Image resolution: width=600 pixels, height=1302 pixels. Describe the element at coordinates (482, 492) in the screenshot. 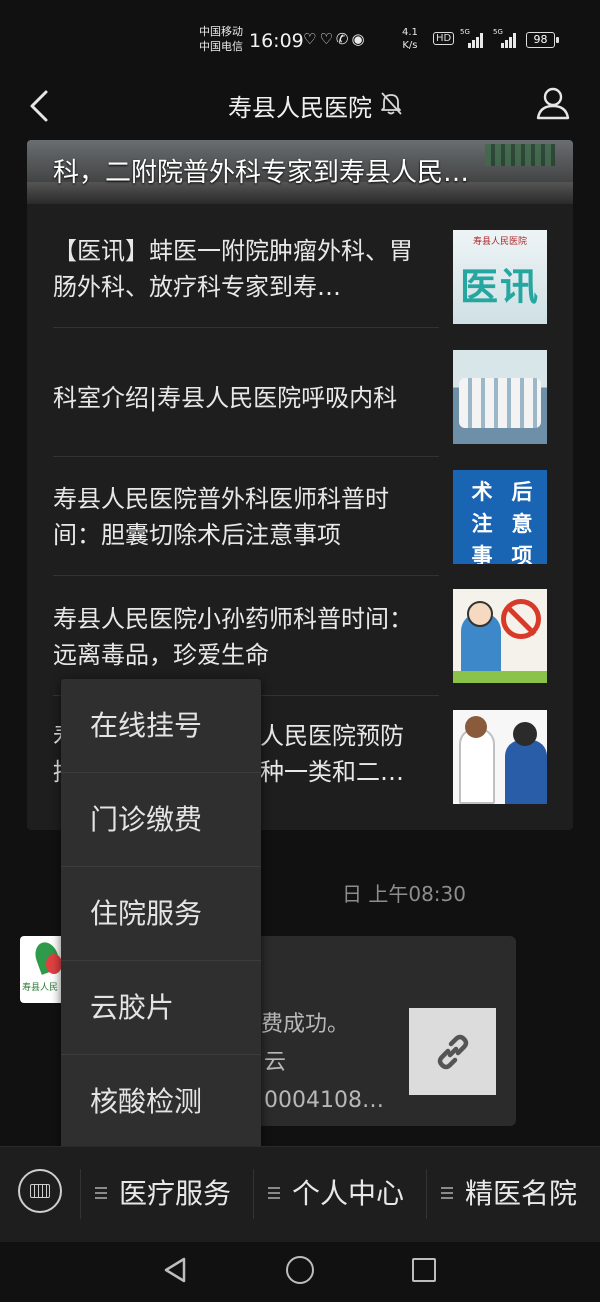

I see `thumb-char: 术` at that location.